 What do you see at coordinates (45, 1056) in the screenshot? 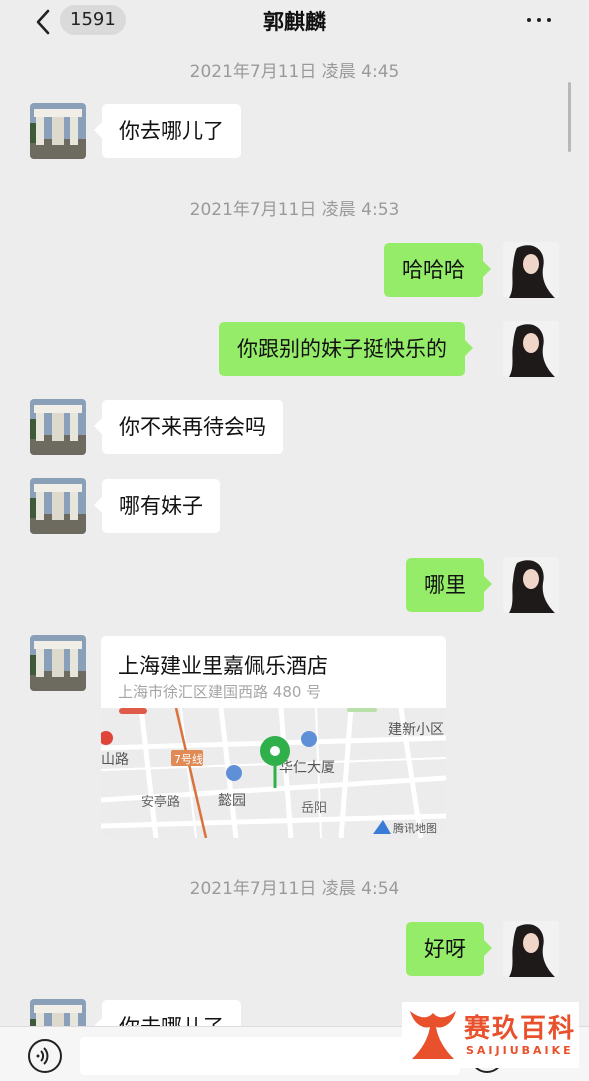
I see `voice-icon` at bounding box center [45, 1056].